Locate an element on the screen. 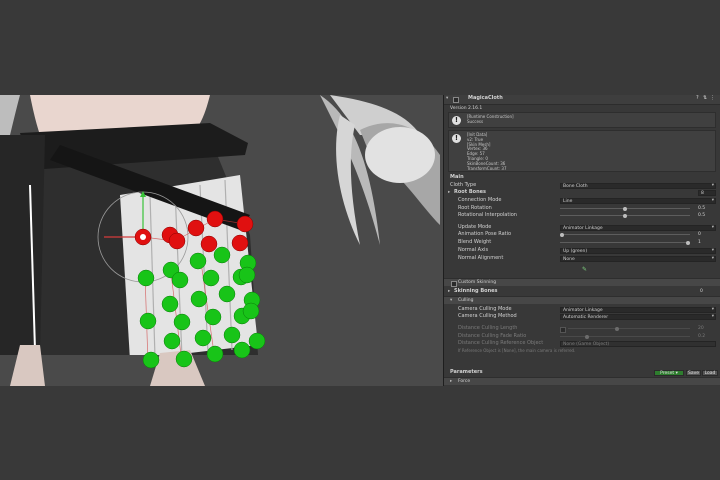  normal-edit-row: ✎ is located at coordinates (582, 269).